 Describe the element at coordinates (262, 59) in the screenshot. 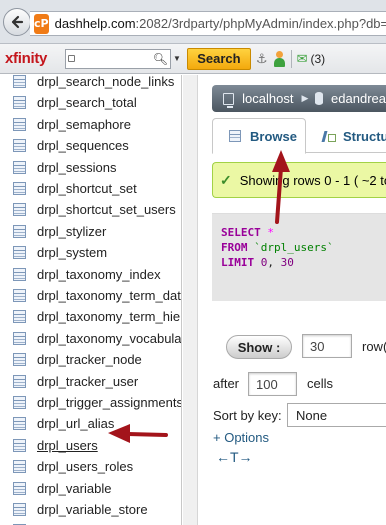

I see `pin-icon: ⚓︎` at that location.